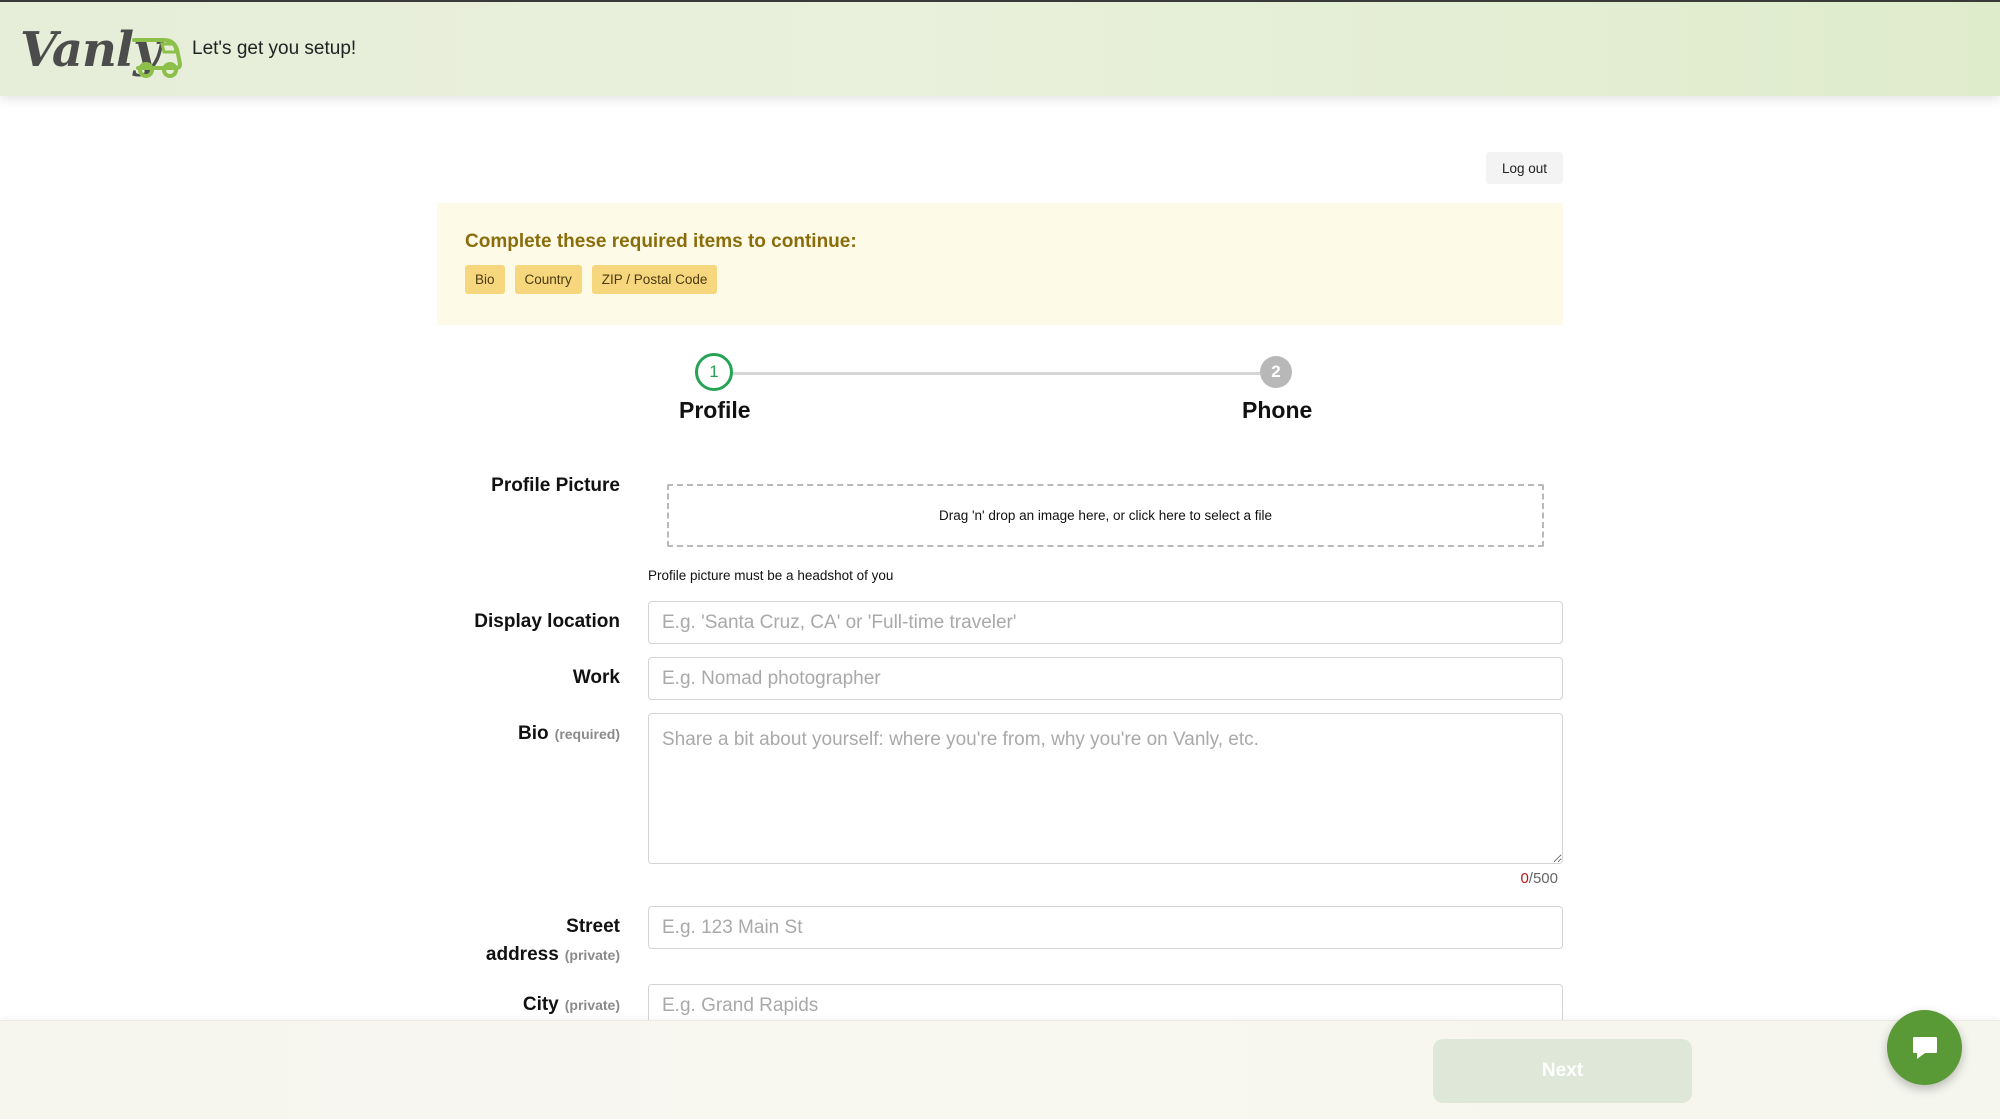 This screenshot has height=1119, width=2000. I want to click on profile-picture-label: Profile Picture, so click(555, 486).